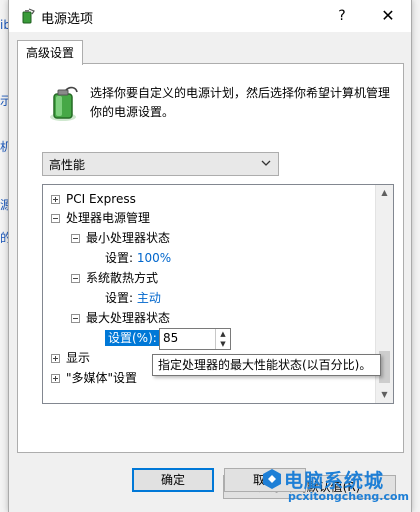  I want to click on dialog-title: 电源选项, so click(67, 19).